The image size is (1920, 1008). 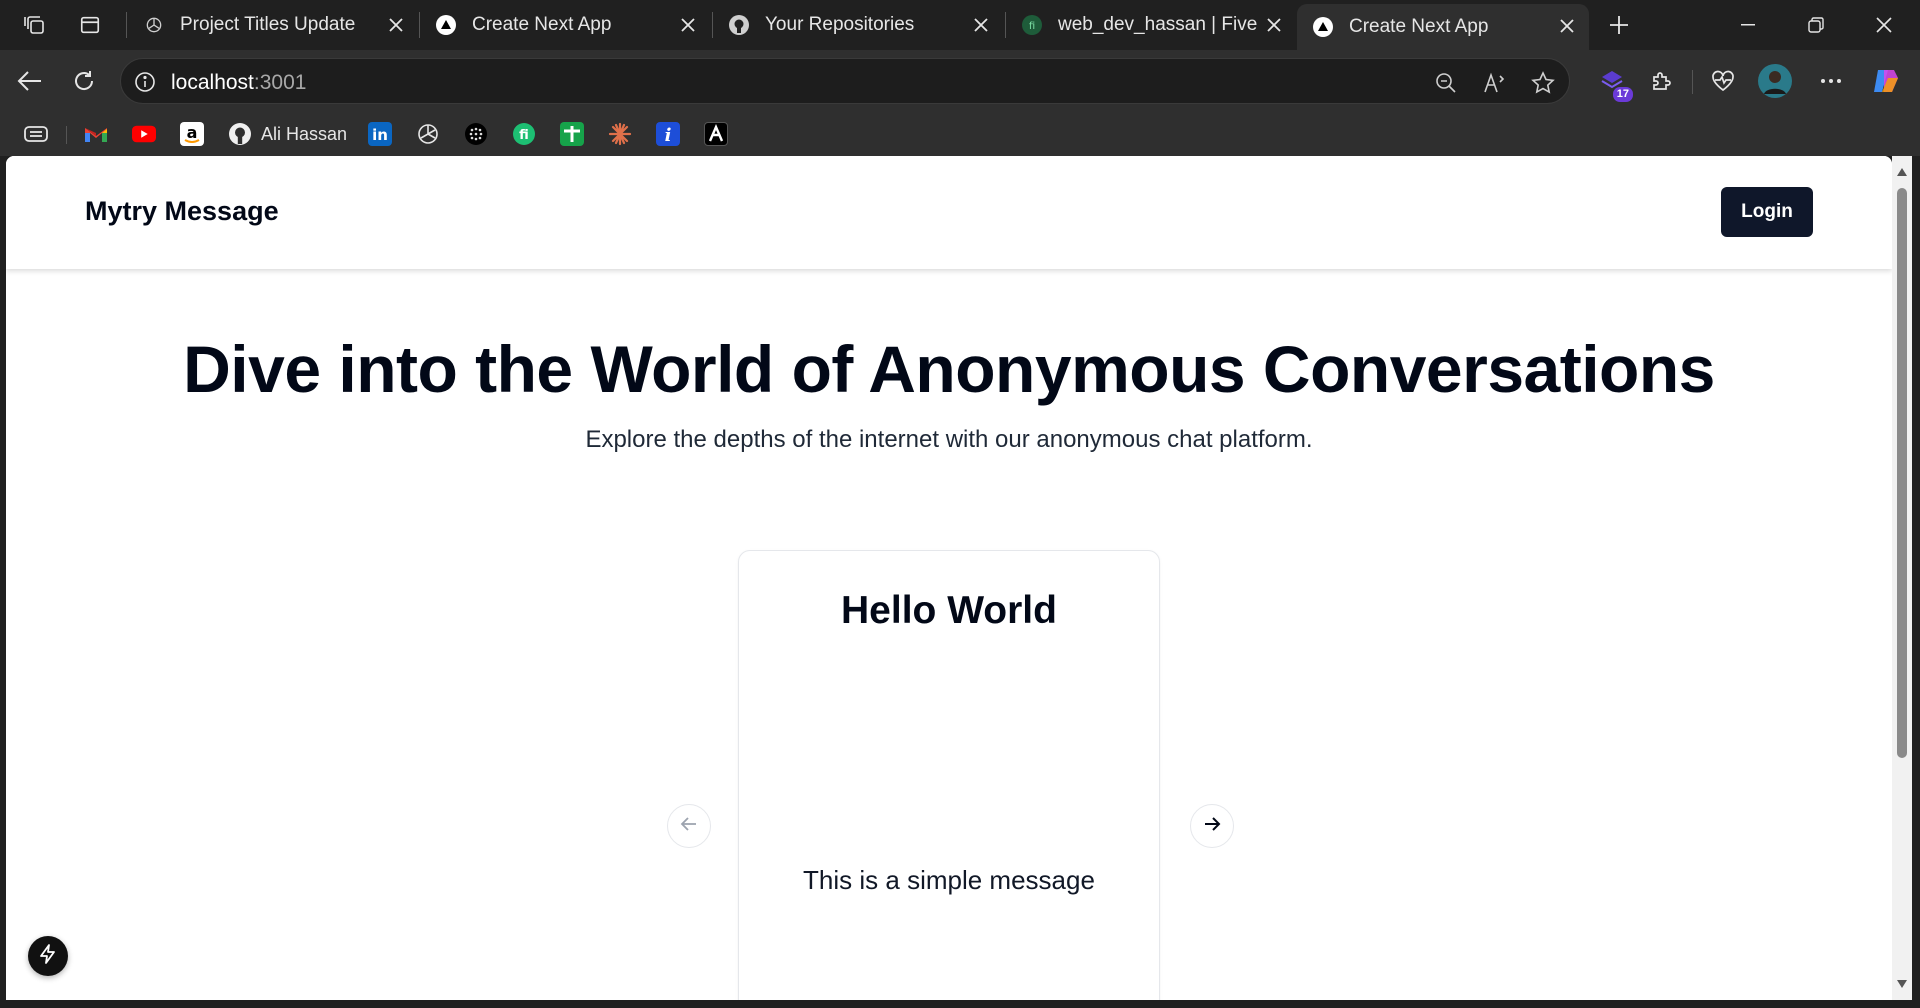 I want to click on site-info-icon, so click(x=145, y=82).